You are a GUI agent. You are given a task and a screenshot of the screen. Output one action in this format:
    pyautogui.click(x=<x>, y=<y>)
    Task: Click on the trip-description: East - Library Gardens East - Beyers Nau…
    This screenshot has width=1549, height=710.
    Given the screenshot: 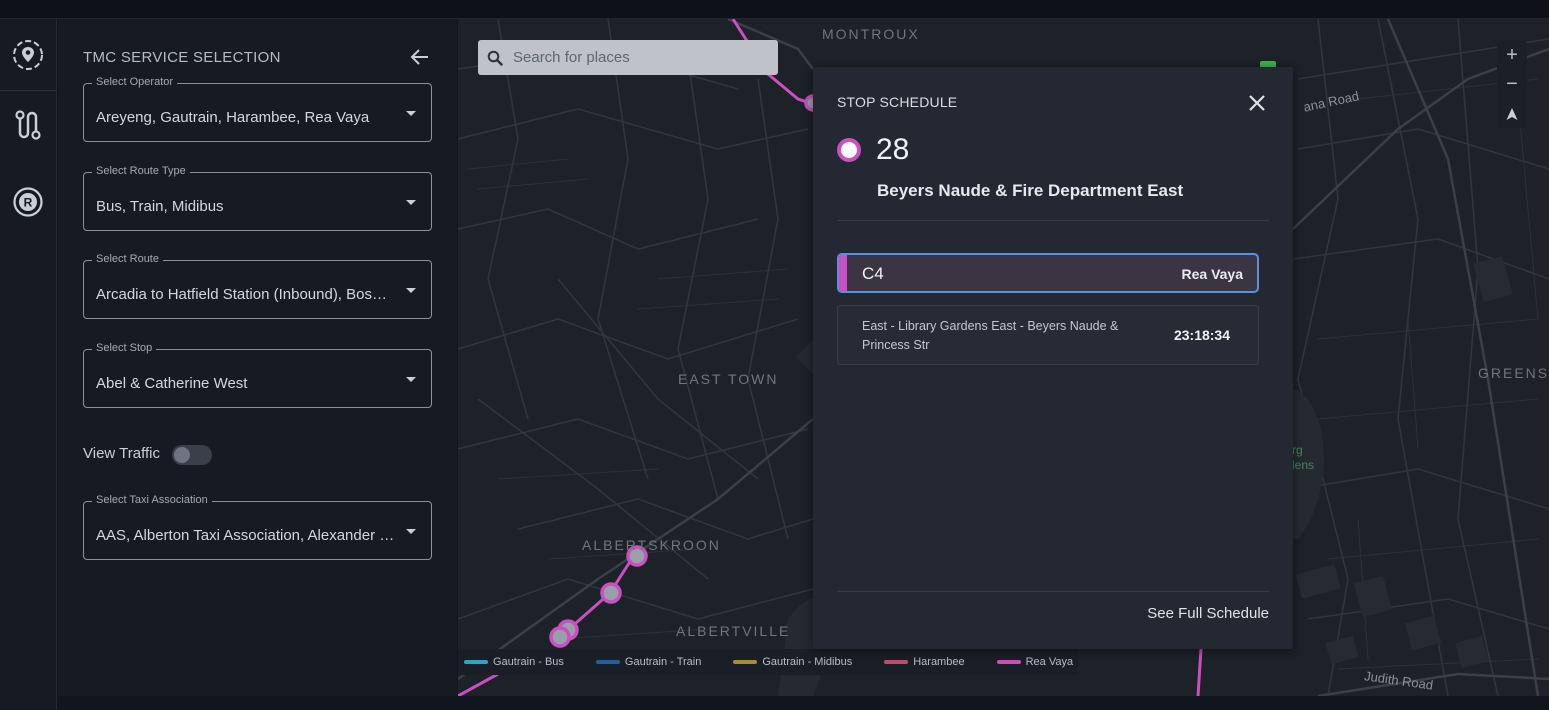 What is the action you would take?
    pyautogui.click(x=990, y=335)
    